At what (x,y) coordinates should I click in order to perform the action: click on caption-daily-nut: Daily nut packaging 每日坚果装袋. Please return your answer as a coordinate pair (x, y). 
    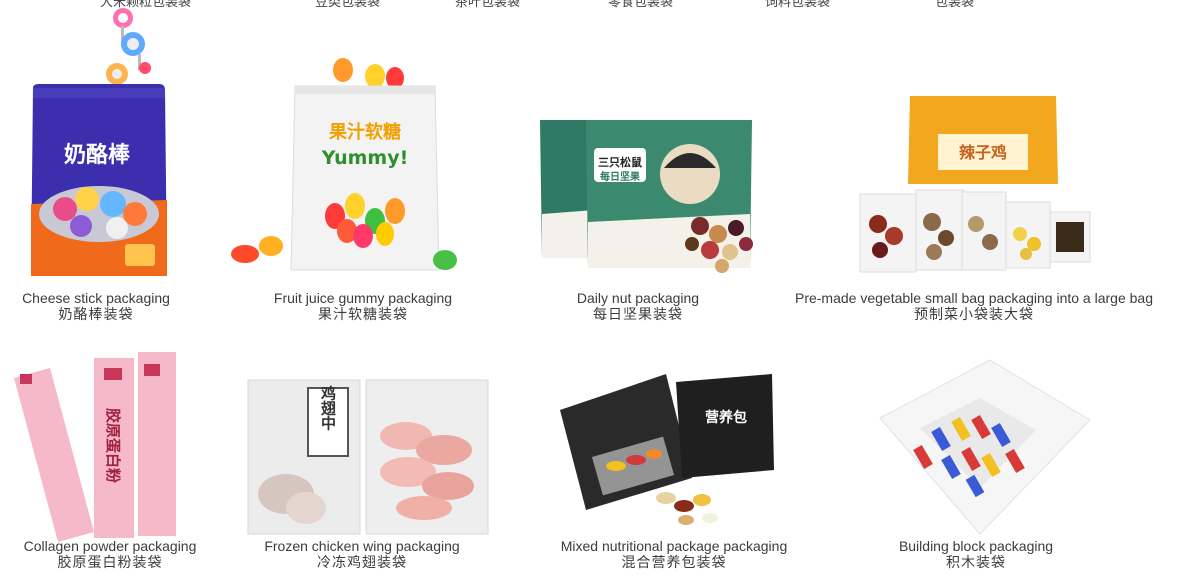
    Looking at the image, I should click on (638, 306).